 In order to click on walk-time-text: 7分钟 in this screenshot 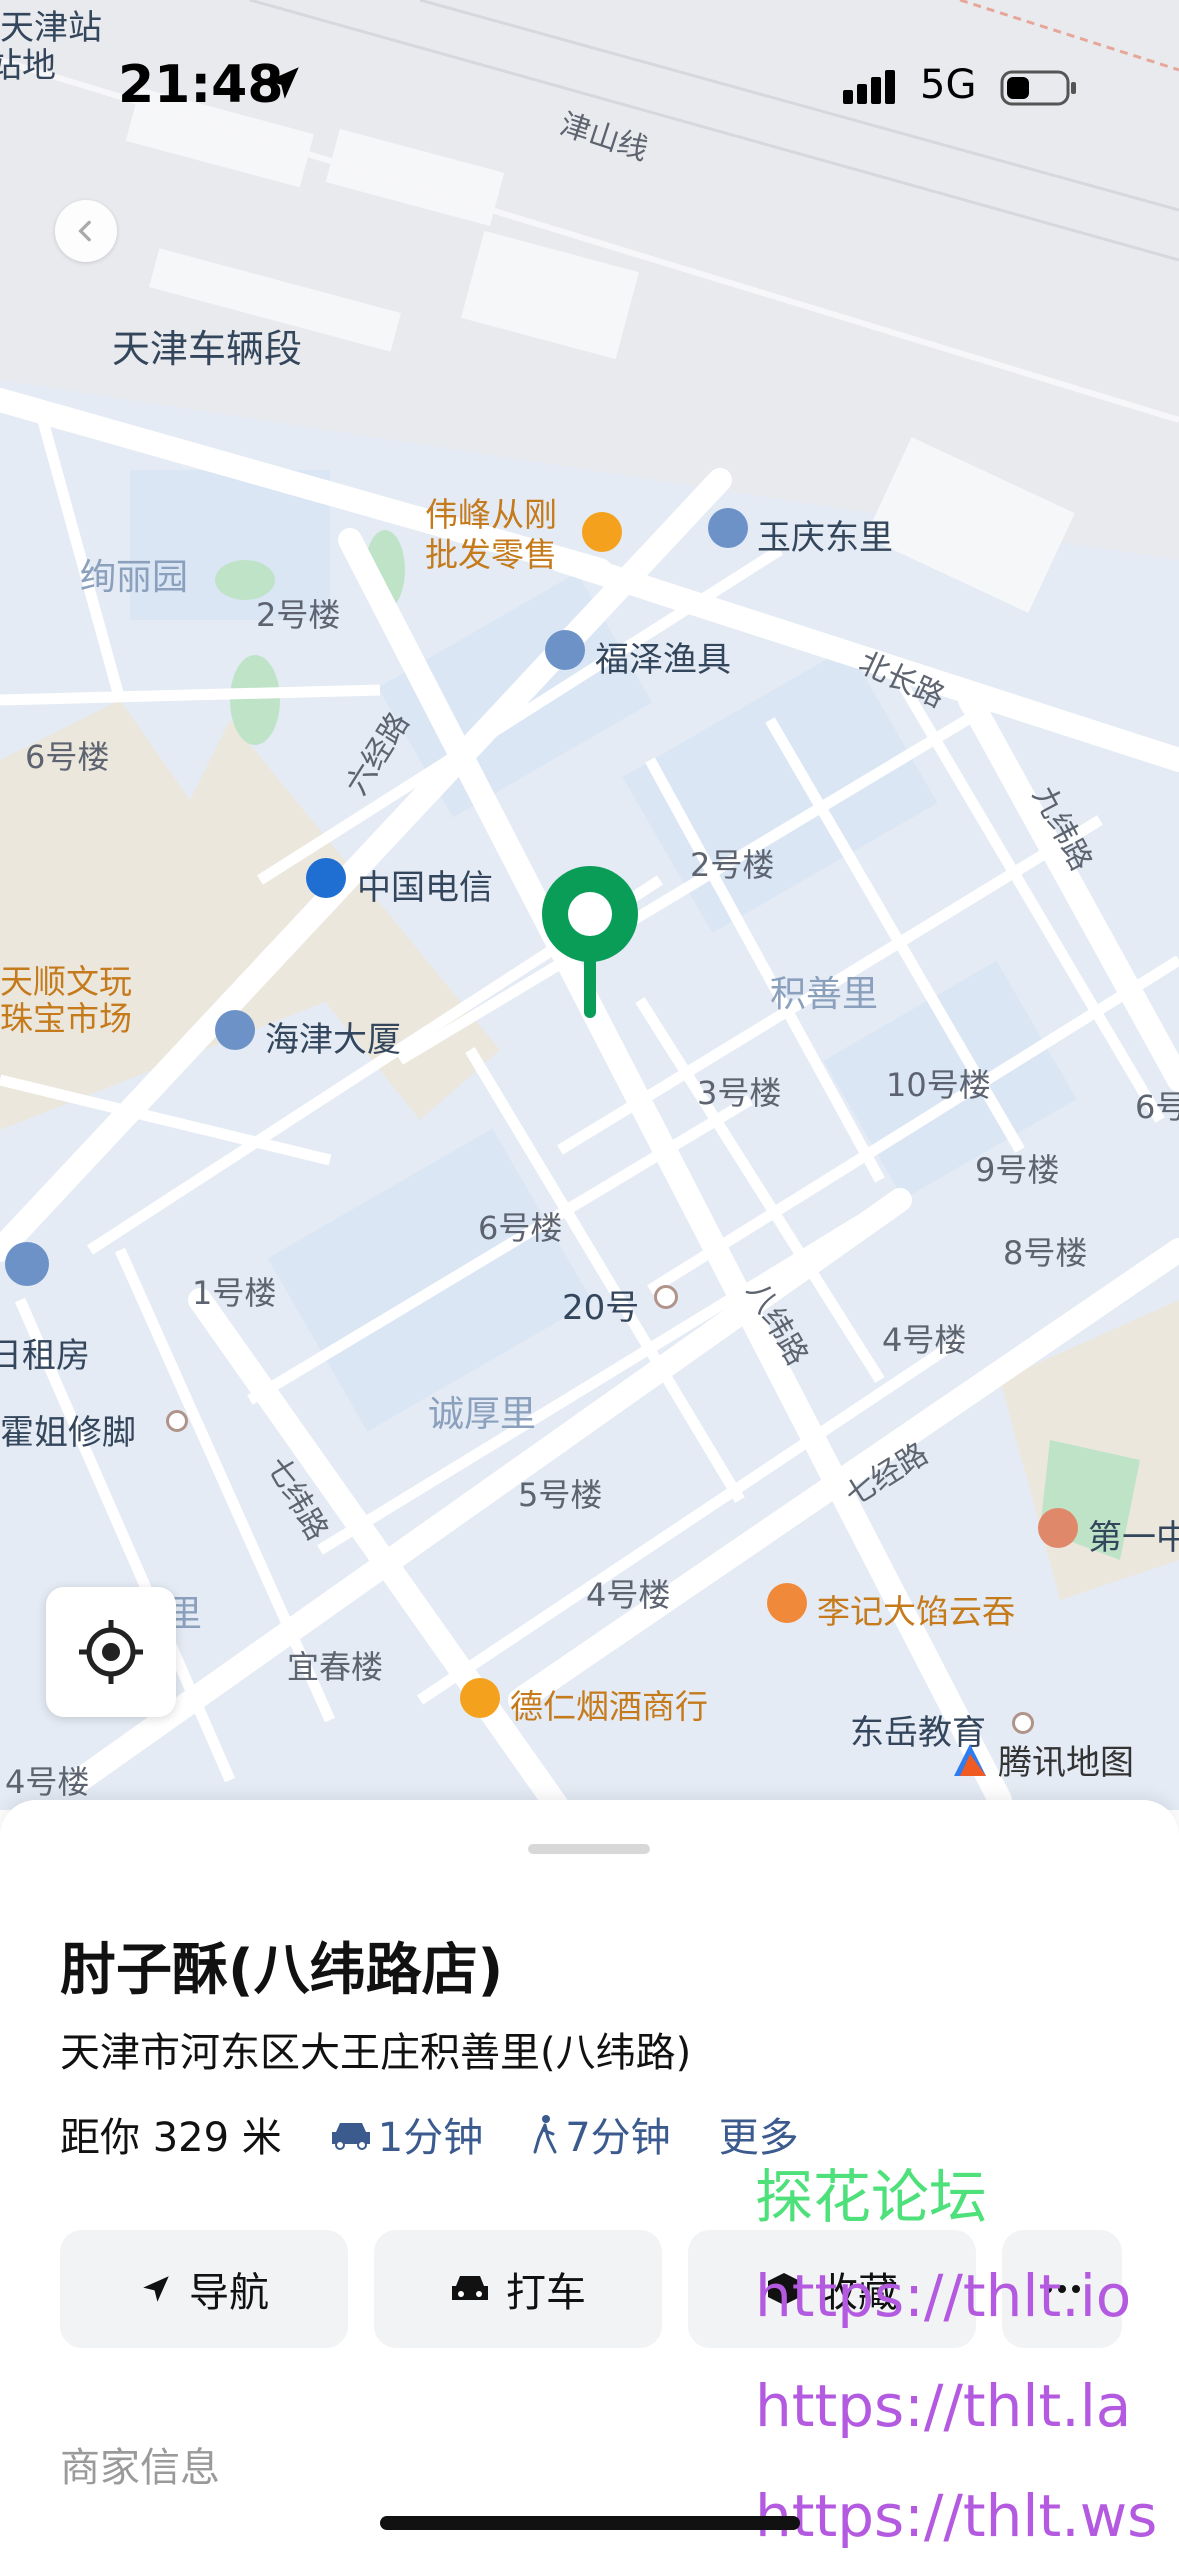, I will do `click(618, 2138)`.